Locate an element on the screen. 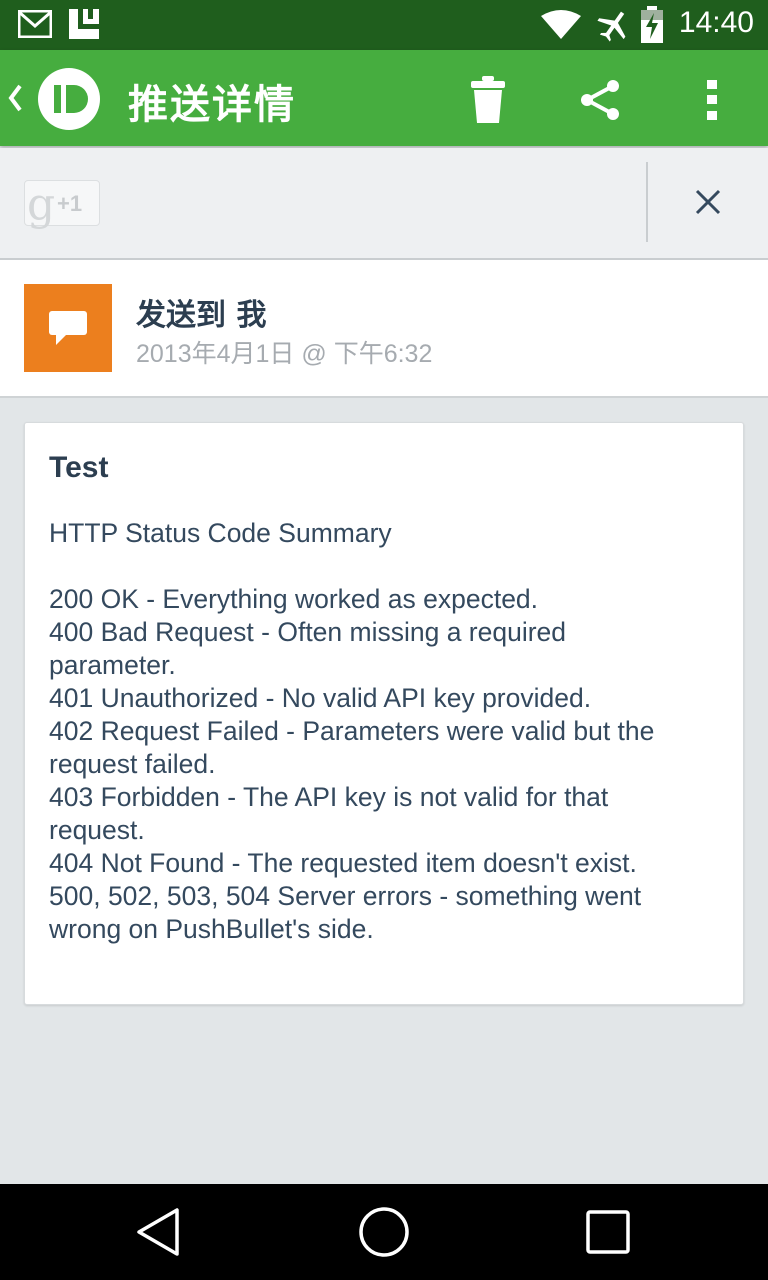 The width and height of the screenshot is (768, 1280). note-icon is located at coordinates (68, 328).